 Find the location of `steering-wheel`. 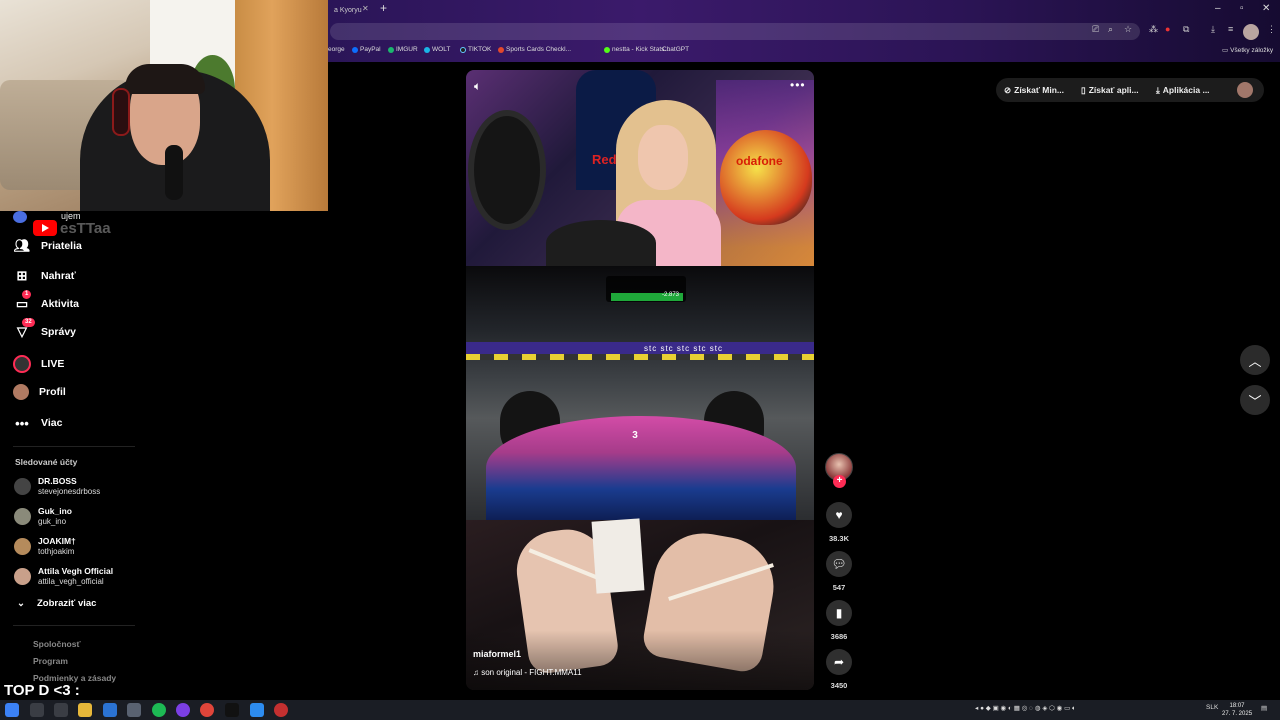

steering-wheel is located at coordinates (601, 243).